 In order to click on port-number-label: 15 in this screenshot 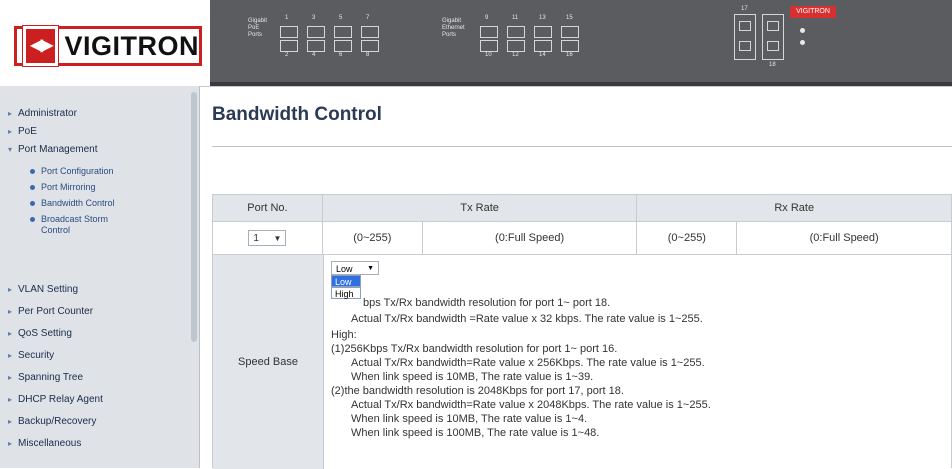, I will do `click(569, 18)`.